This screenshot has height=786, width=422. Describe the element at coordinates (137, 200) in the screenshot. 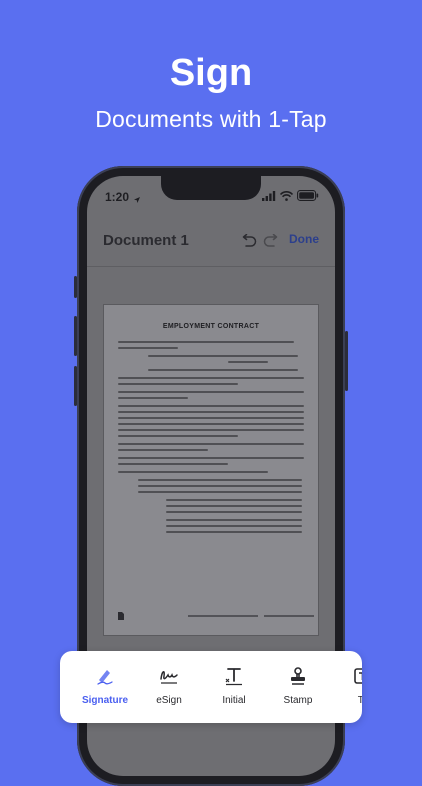

I see `location-arrow-icon` at that location.